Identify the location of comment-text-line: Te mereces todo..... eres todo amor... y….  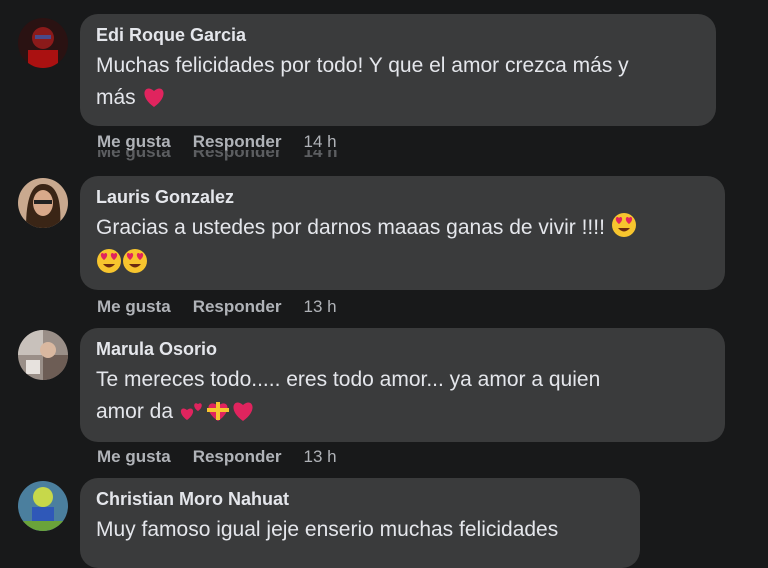
(348, 379).